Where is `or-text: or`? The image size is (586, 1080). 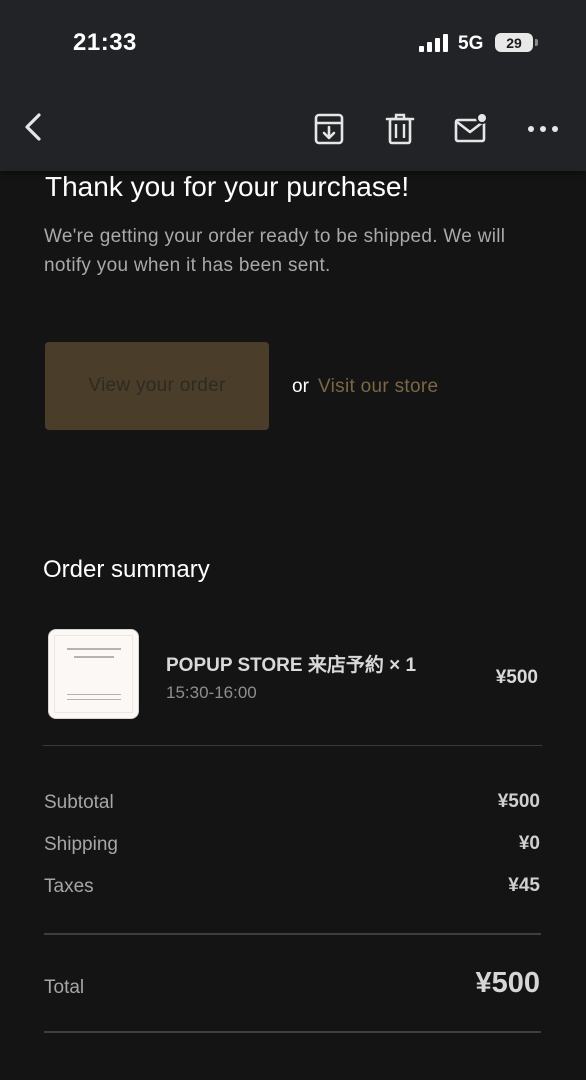 or-text: or is located at coordinates (300, 386).